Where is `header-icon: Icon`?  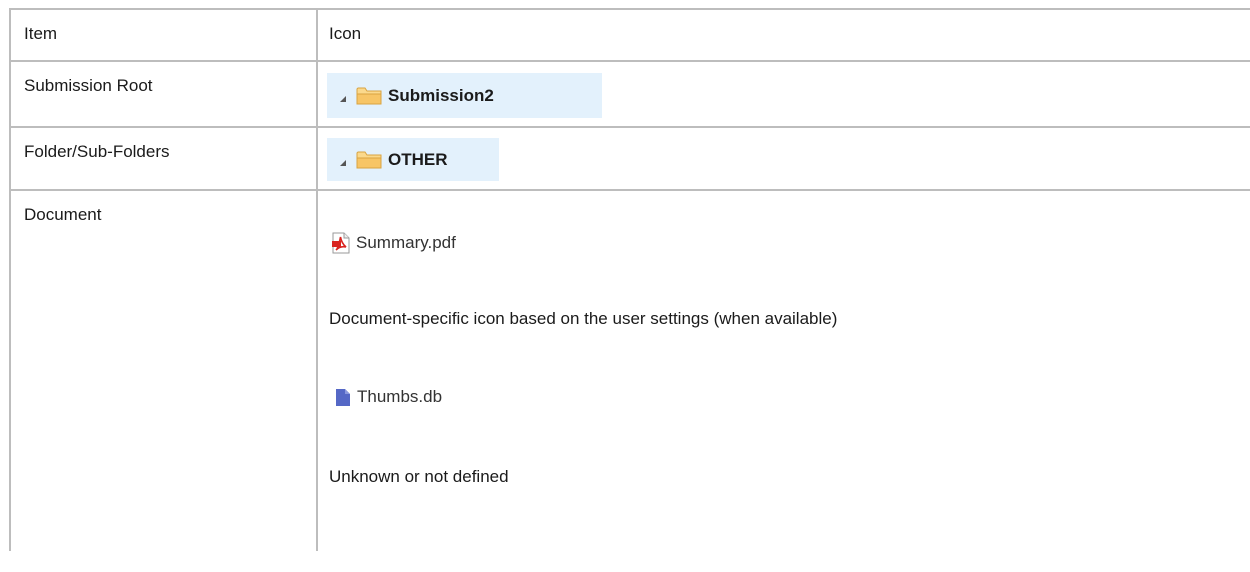
header-icon: Icon is located at coordinates (345, 33).